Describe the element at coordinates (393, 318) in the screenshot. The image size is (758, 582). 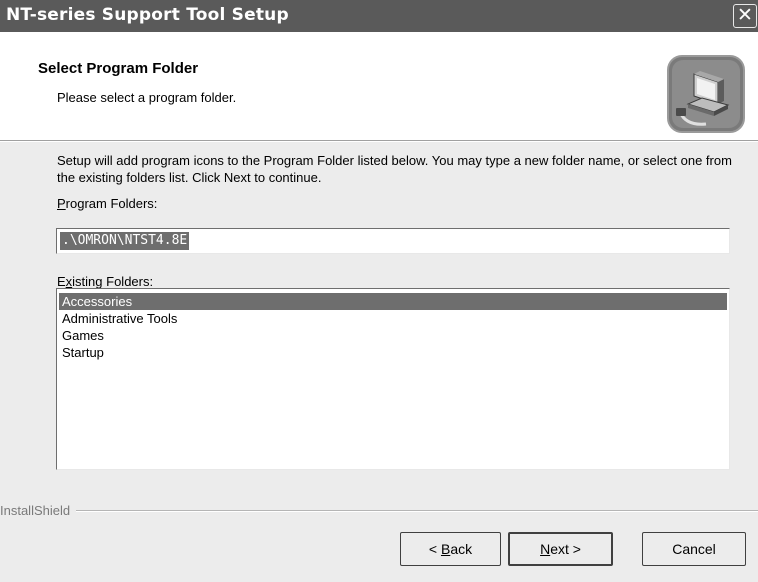
I see `list-item: Administrative Tools` at that location.